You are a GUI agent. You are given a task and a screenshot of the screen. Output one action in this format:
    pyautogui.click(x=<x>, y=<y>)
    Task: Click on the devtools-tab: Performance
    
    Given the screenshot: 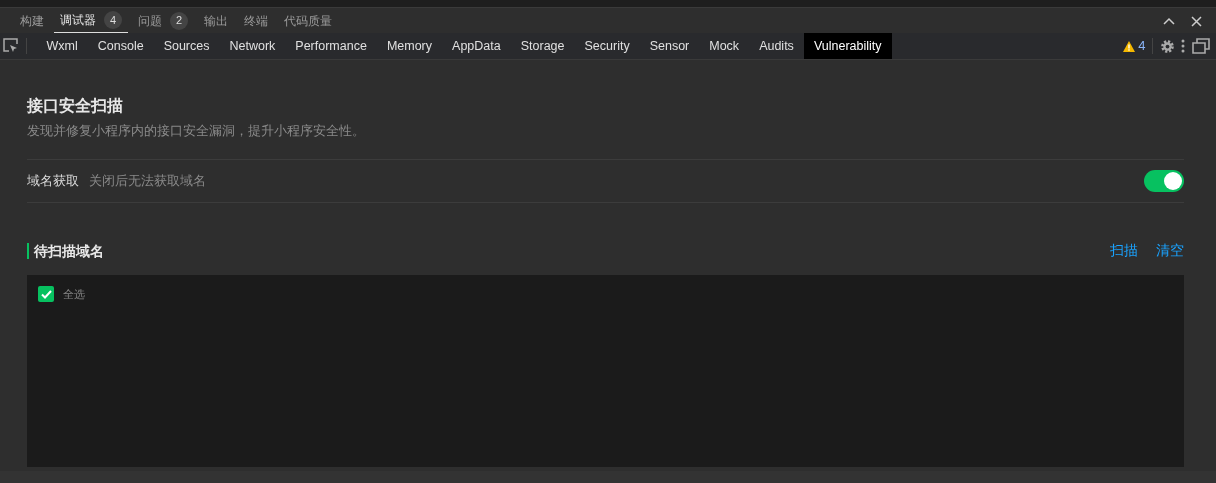 What is the action you would take?
    pyautogui.click(x=331, y=46)
    